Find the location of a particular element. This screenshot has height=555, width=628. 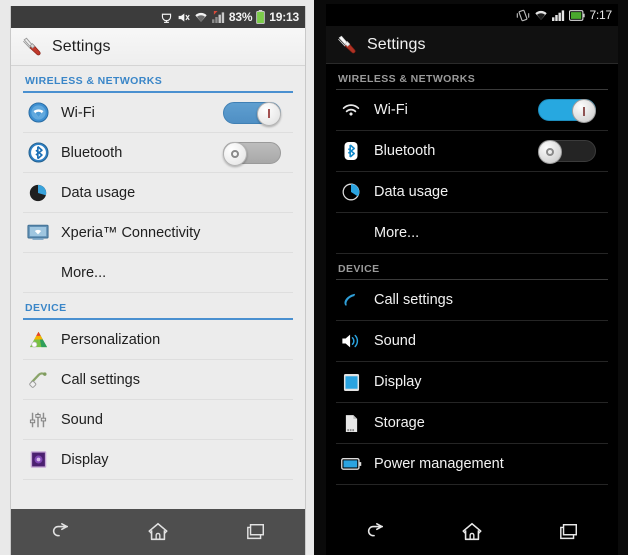

left-status-bar: 83% 19:13 is located at coordinates (158, 17).